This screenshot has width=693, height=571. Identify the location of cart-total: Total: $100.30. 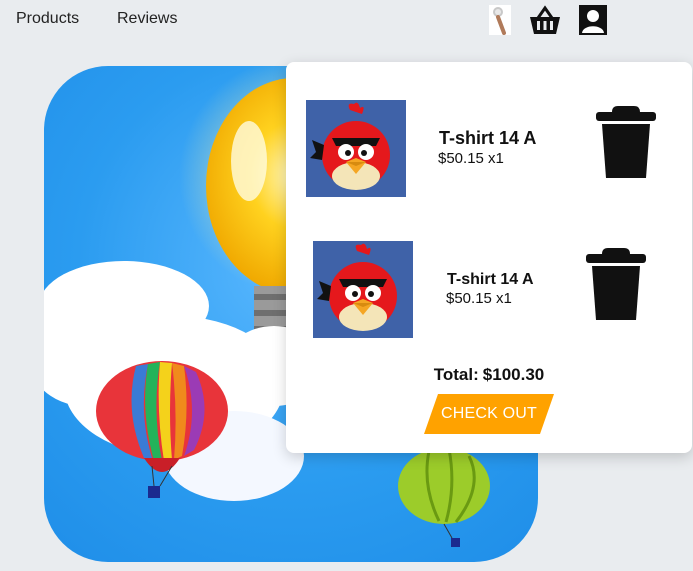
(489, 375).